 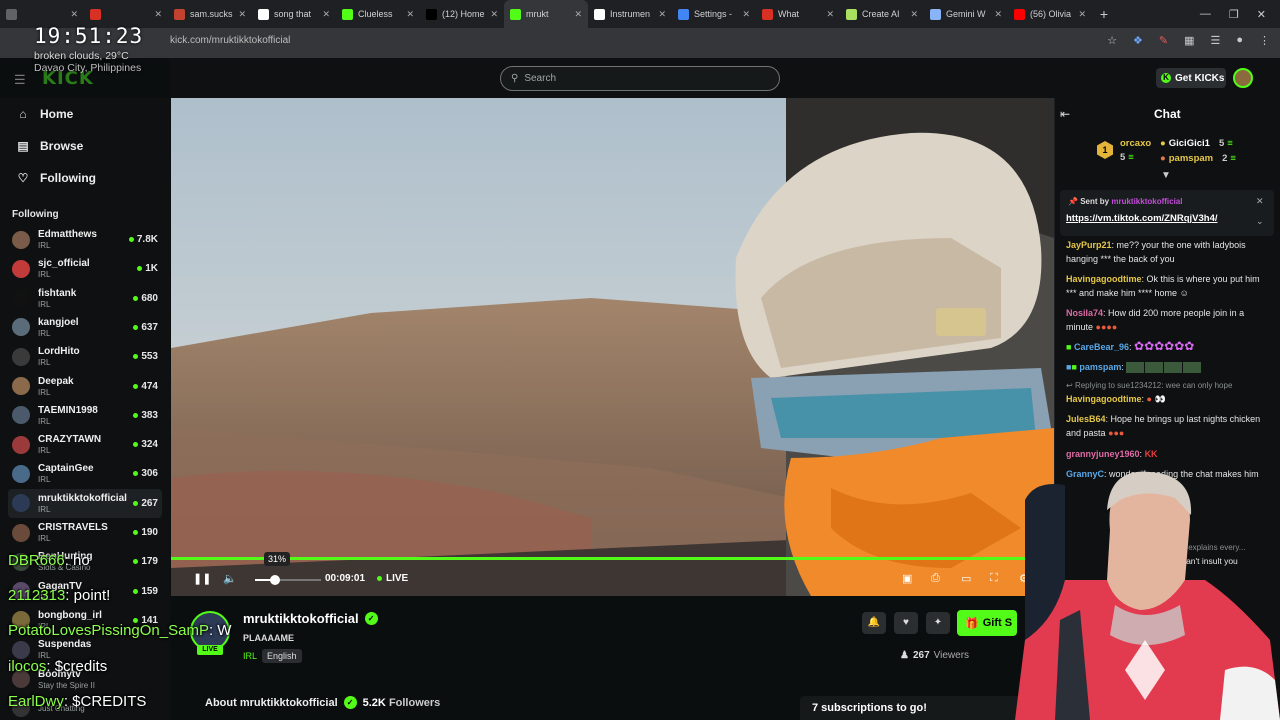 What do you see at coordinates (44, 480) in the screenshot?
I see `channel-category: IRL` at bounding box center [44, 480].